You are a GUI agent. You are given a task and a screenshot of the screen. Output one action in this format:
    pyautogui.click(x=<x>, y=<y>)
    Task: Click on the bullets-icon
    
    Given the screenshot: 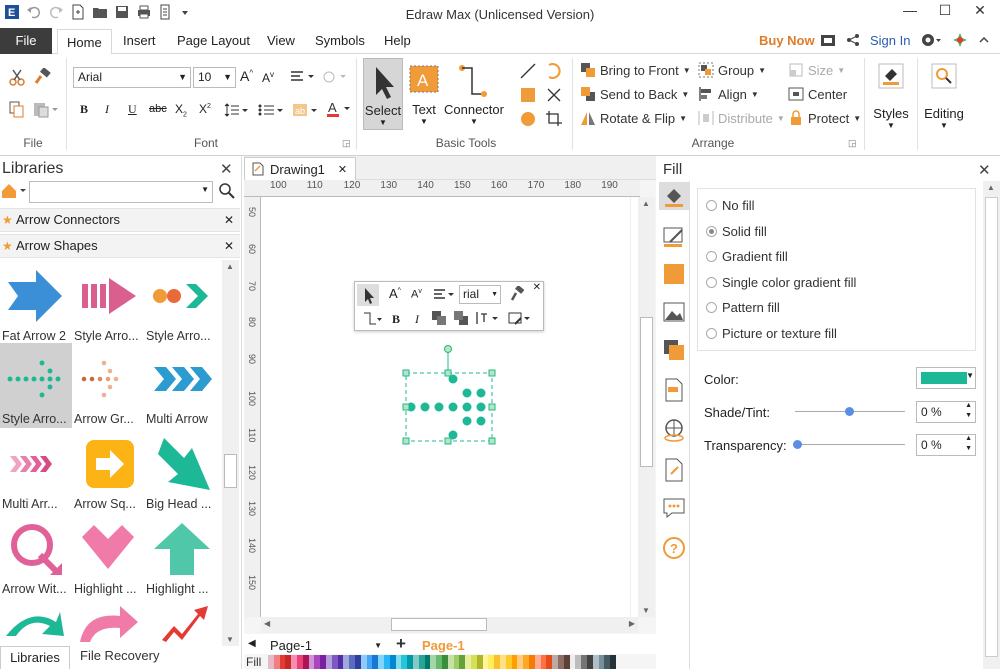 What is the action you would take?
    pyautogui.click(x=271, y=110)
    